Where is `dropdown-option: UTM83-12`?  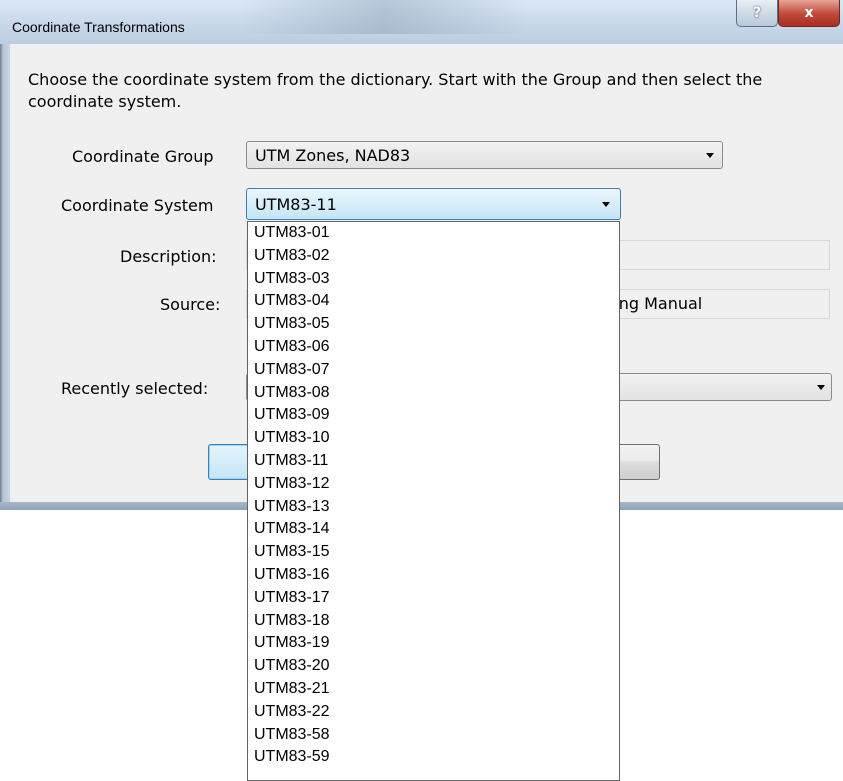
dropdown-option: UTM83-12 is located at coordinates (433, 484).